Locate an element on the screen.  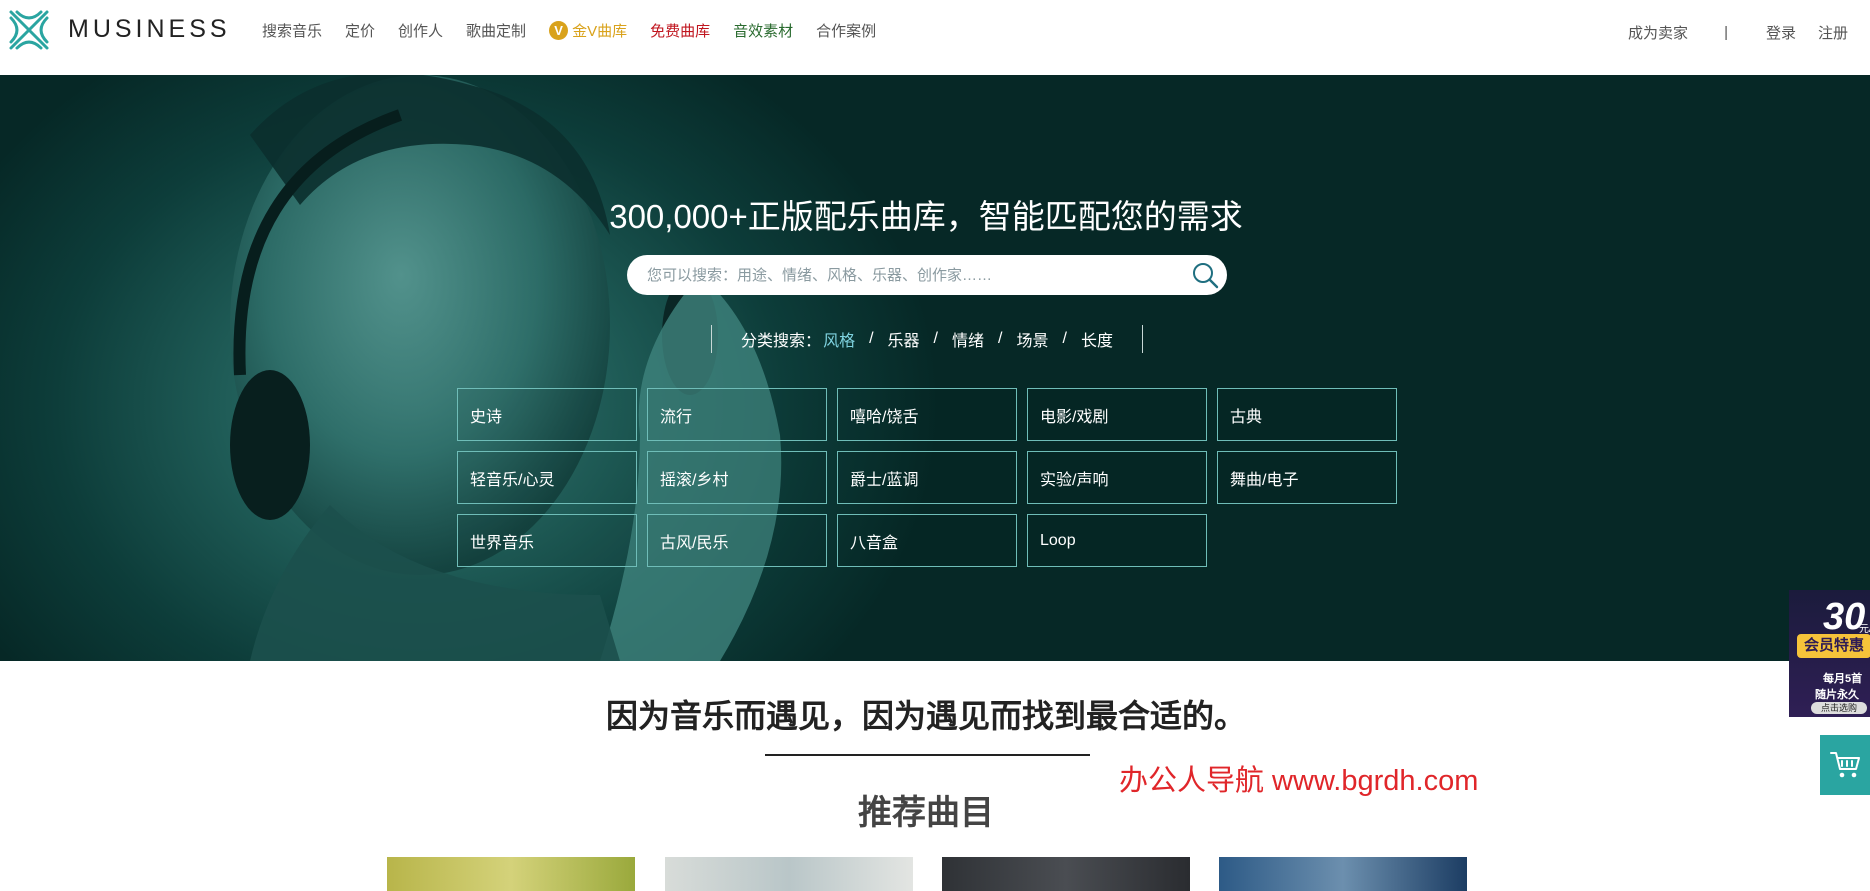
genre-jazz: 爵士/蓝调 is located at coordinates (927, 477).